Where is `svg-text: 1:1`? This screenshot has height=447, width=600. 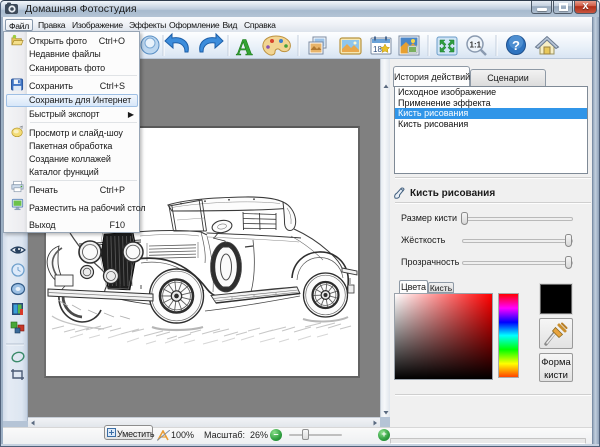 svg-text: 1:1 is located at coordinates (476, 45).